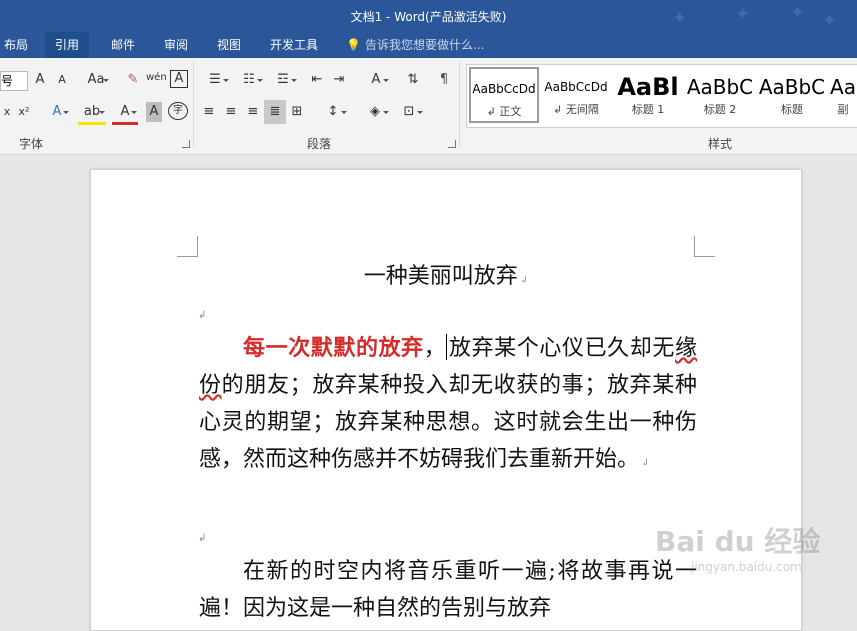 This screenshot has height=631, width=857. What do you see at coordinates (24, 112) in the screenshot?
I see `superscript-button: x²` at bounding box center [24, 112].